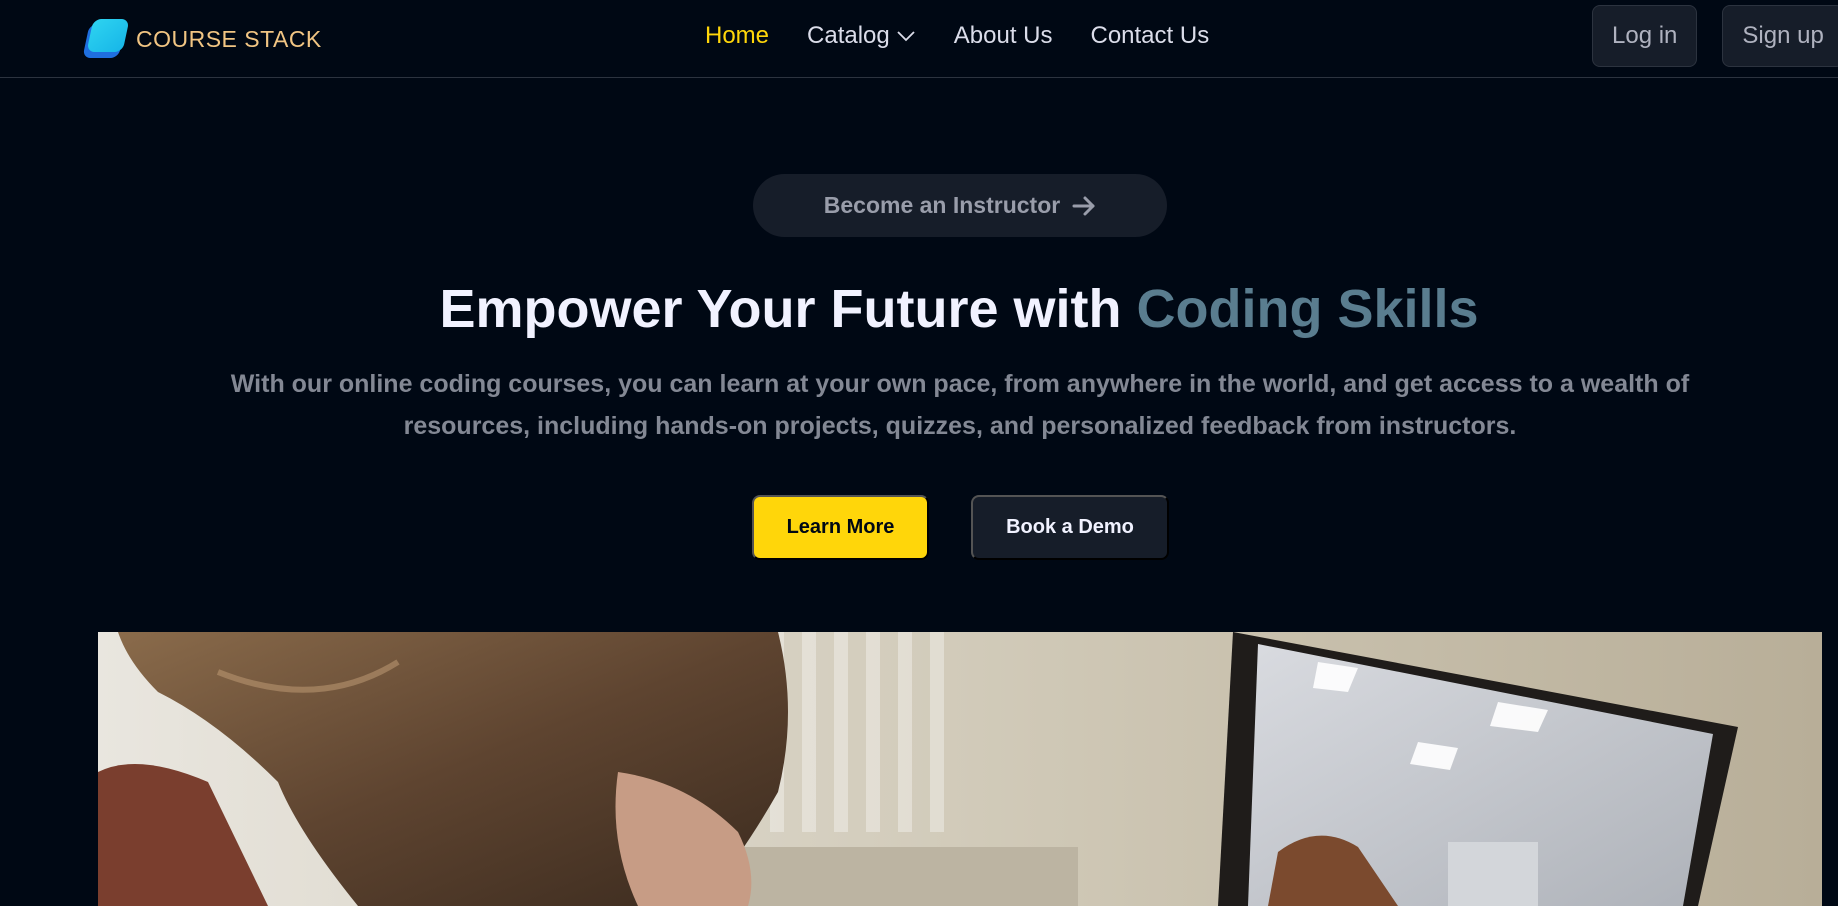 The height and width of the screenshot is (906, 1838). I want to click on login-button: Log in, so click(1645, 36).